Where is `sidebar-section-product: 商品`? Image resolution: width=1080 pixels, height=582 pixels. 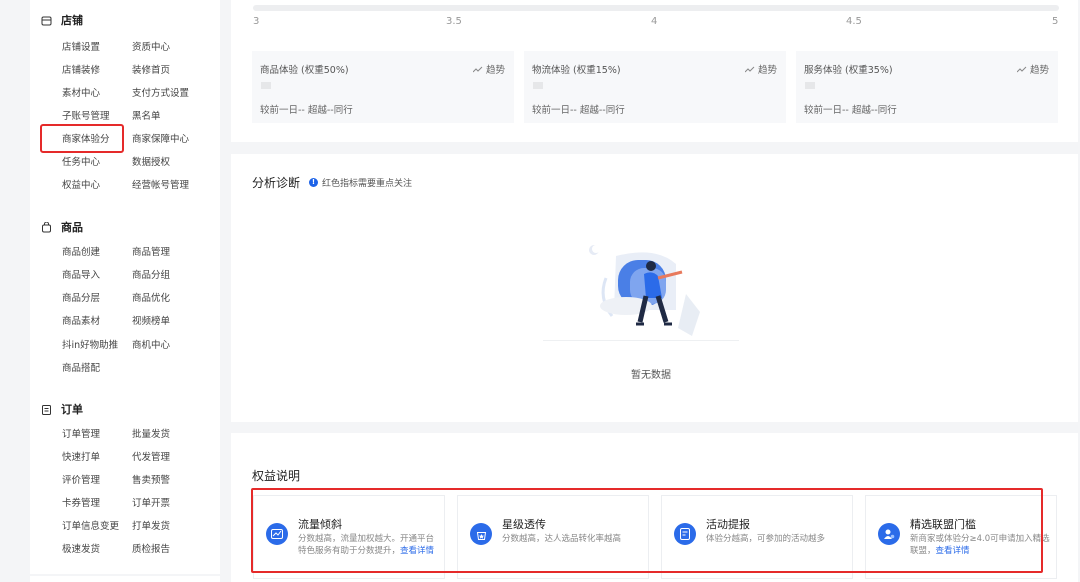
sidebar-section-product: 商品 is located at coordinates (61, 227).